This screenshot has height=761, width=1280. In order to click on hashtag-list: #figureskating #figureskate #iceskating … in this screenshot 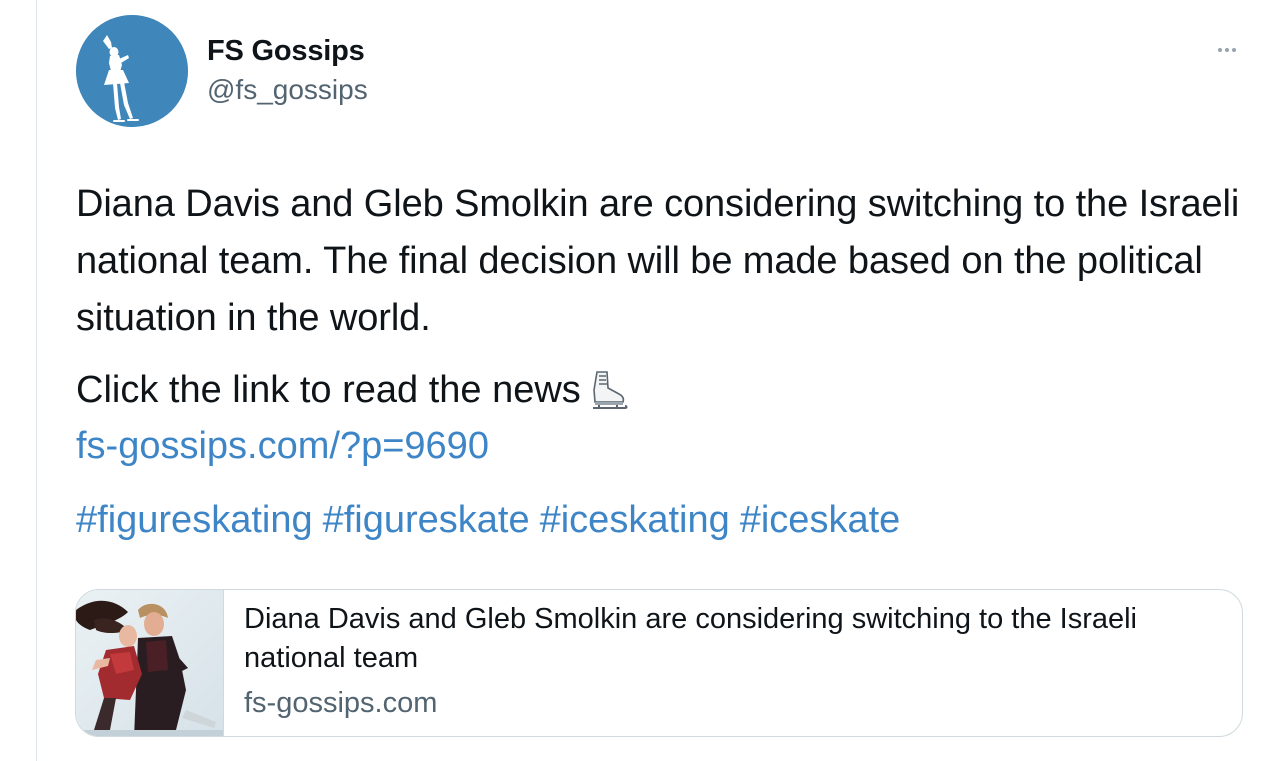, I will do `click(488, 520)`.